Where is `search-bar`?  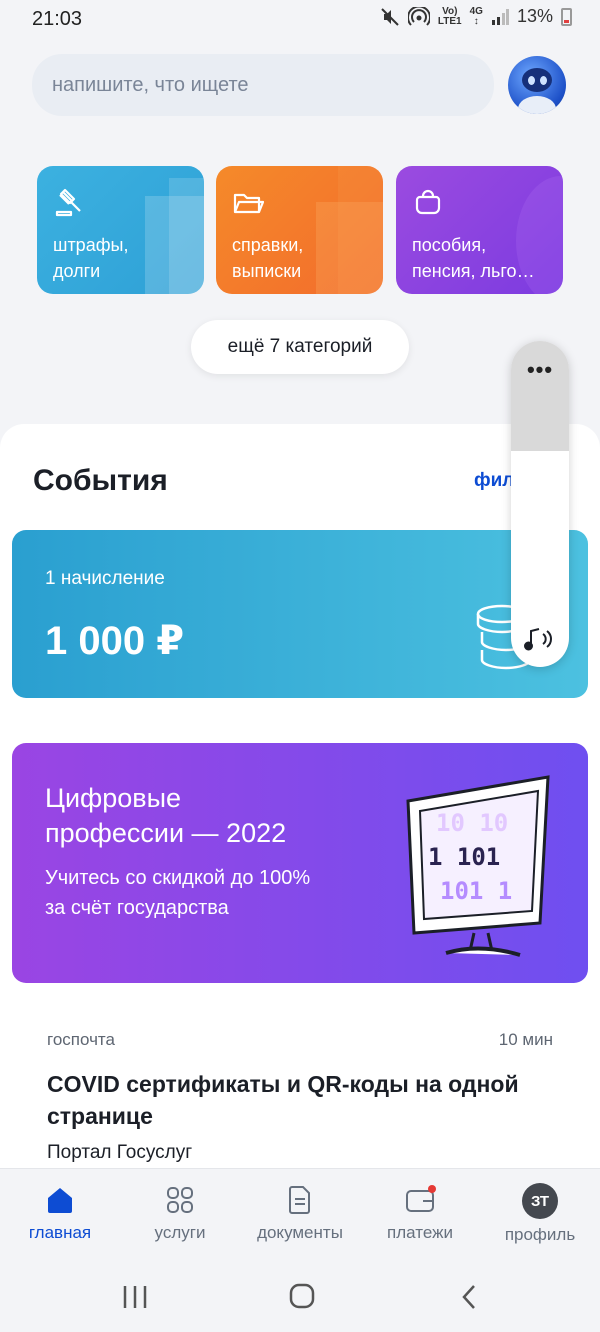
search-bar is located at coordinates (263, 85).